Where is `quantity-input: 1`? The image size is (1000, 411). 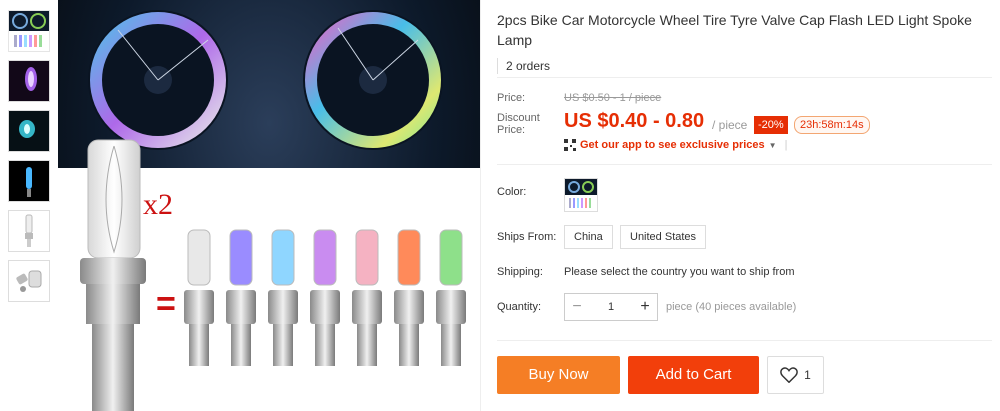
quantity-input: 1 is located at coordinates (611, 307).